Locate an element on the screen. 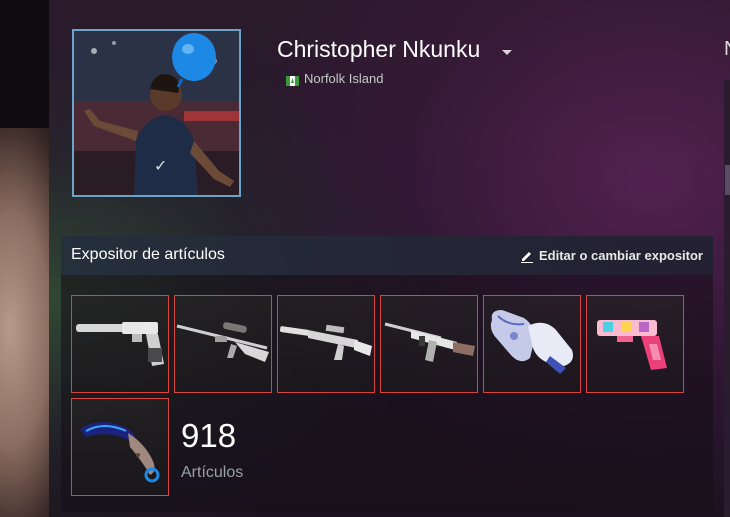  location-label: Norfolk Island is located at coordinates (344, 78).